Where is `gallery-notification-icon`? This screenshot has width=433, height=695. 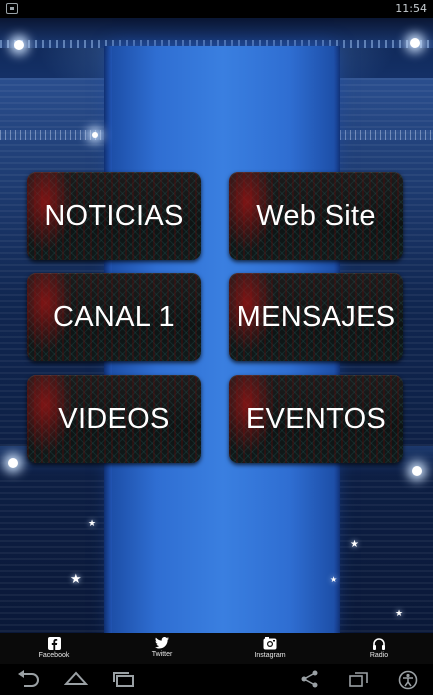 gallery-notification-icon is located at coordinates (12, 8).